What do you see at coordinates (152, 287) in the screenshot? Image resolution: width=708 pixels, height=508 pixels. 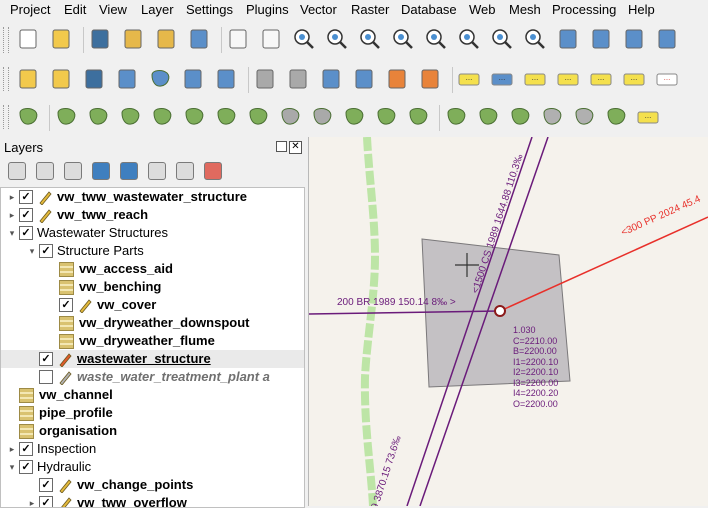 I see `layer-row: vw_benching` at bounding box center [152, 287].